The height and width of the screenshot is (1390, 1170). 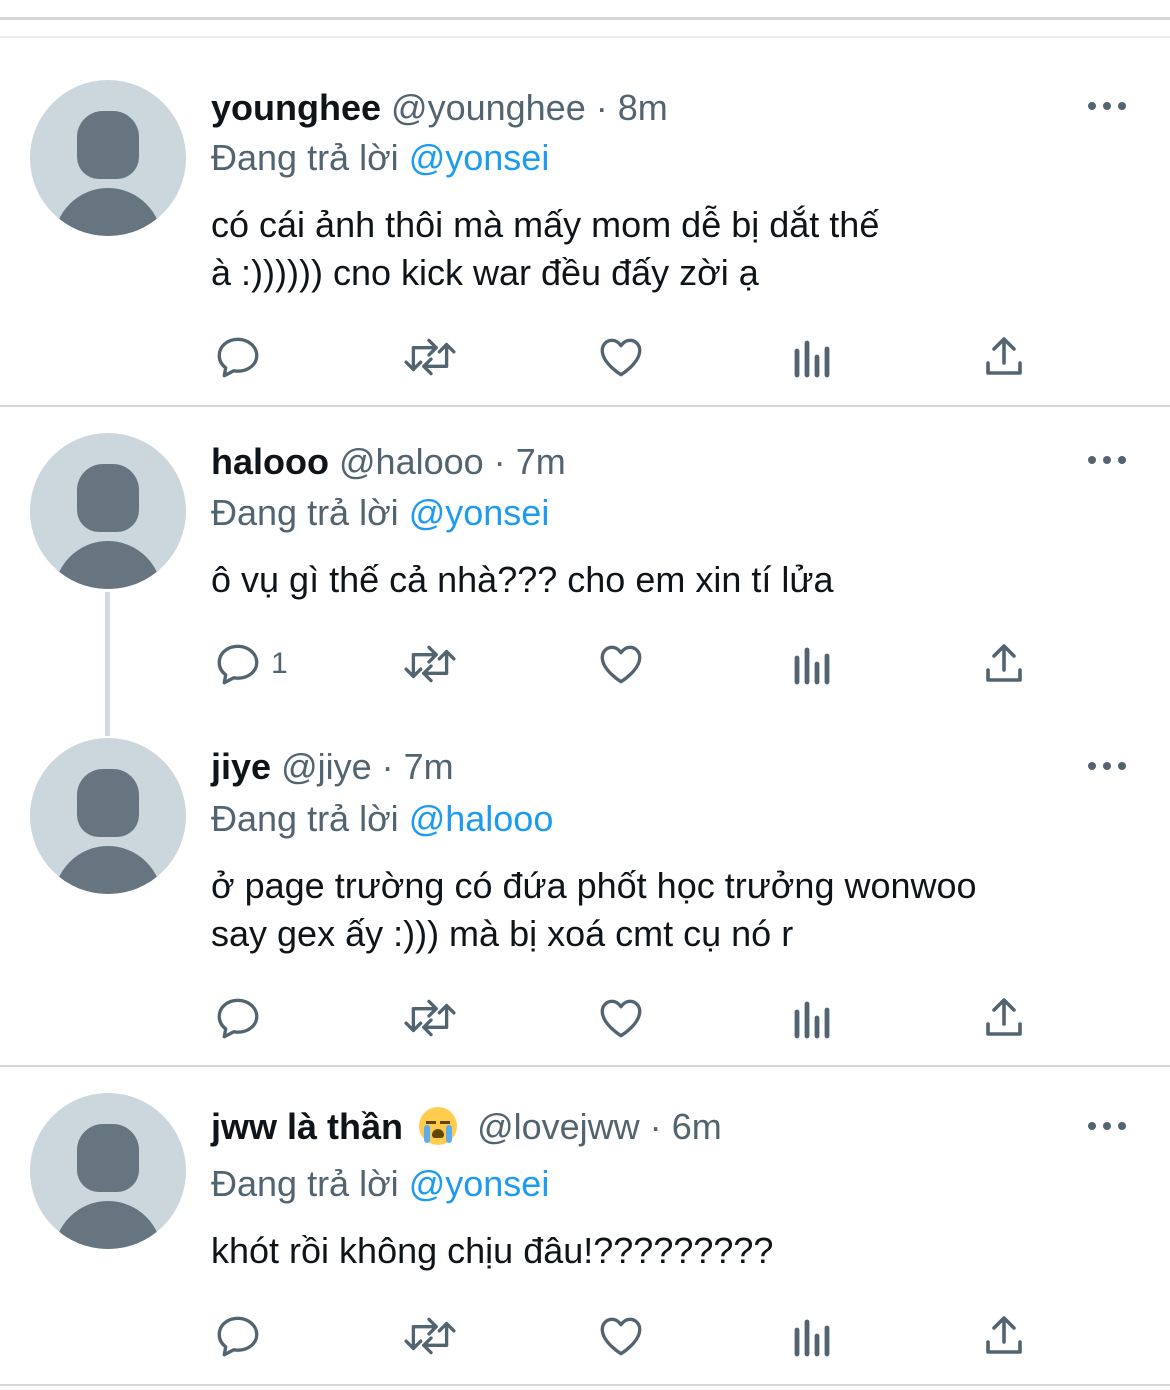 I want to click on user-handle: @lovejww, so click(x=558, y=1126).